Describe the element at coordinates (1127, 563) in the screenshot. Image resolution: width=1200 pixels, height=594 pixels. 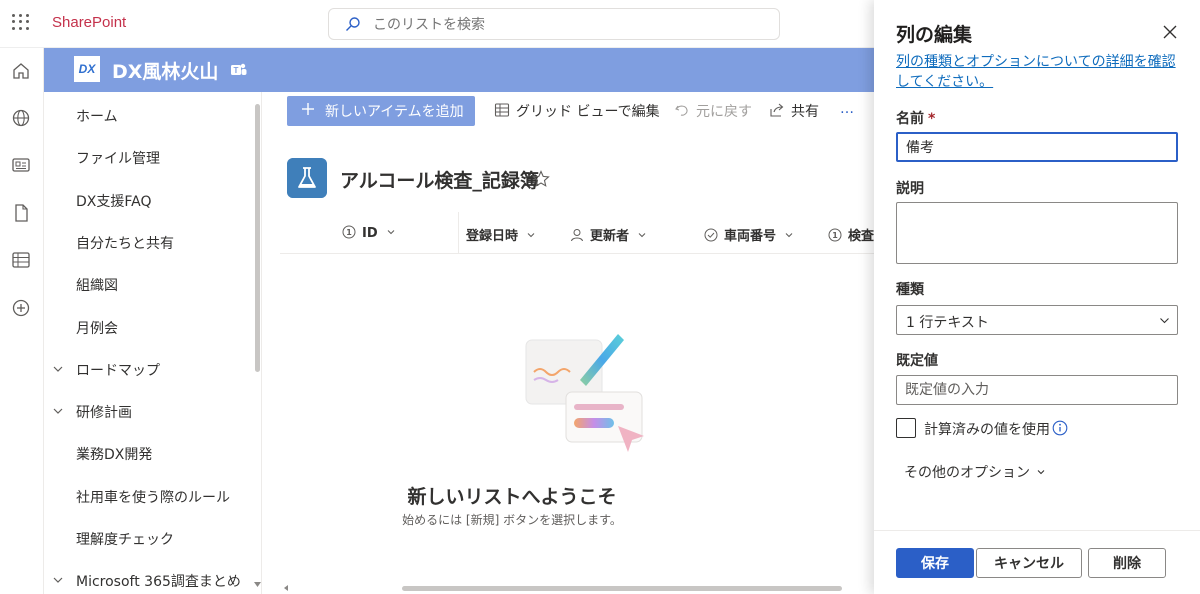
I see `delete-button: 削除` at that location.